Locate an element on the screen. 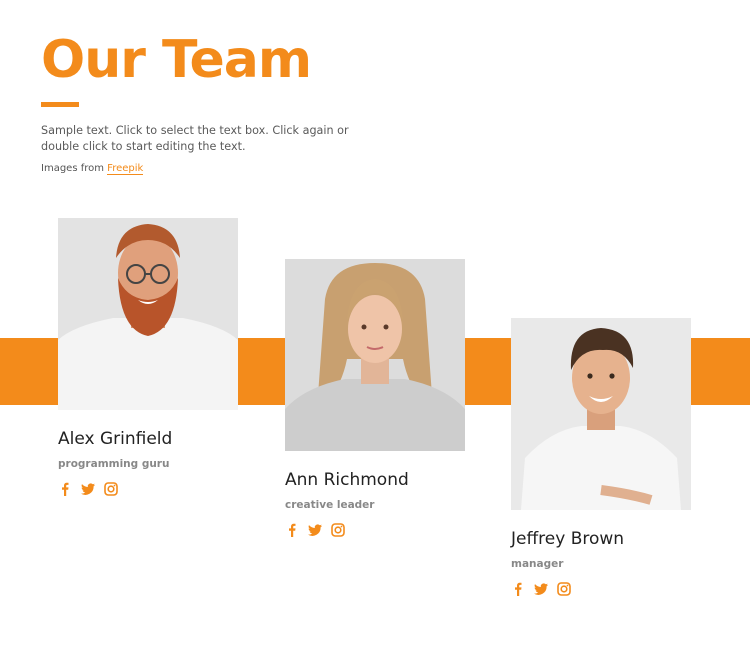 This screenshot has width=750, height=648. member-role: programming guru is located at coordinates (114, 464).